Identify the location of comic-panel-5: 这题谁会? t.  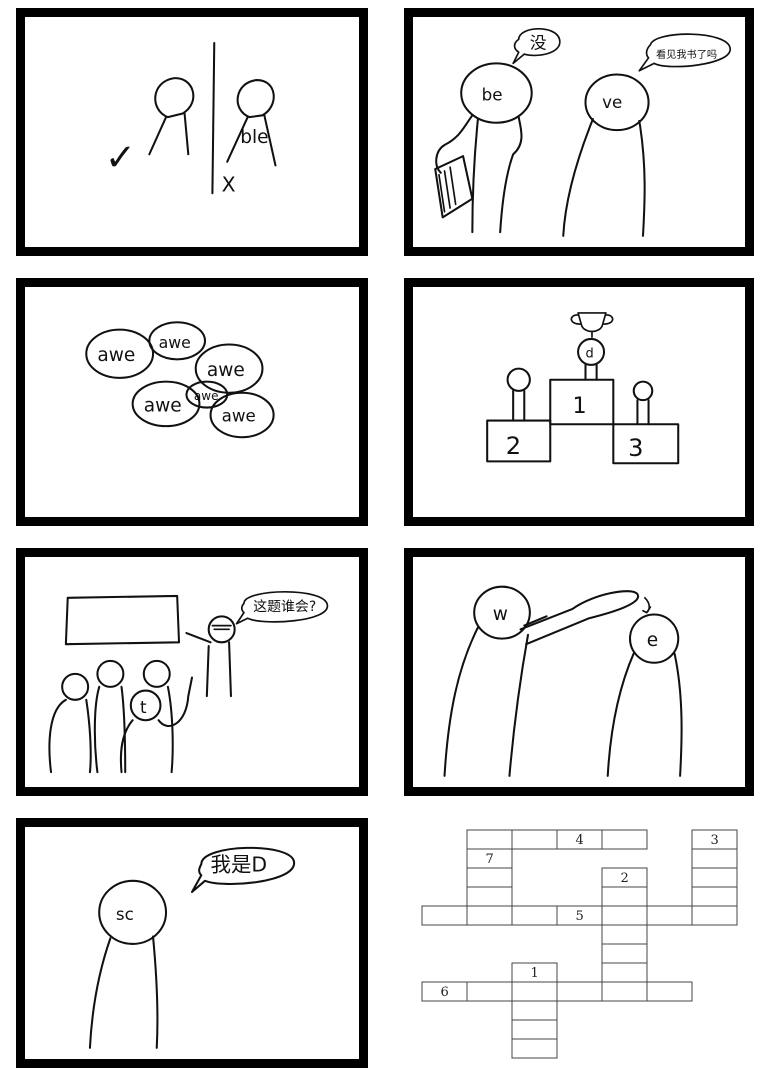
(192, 672).